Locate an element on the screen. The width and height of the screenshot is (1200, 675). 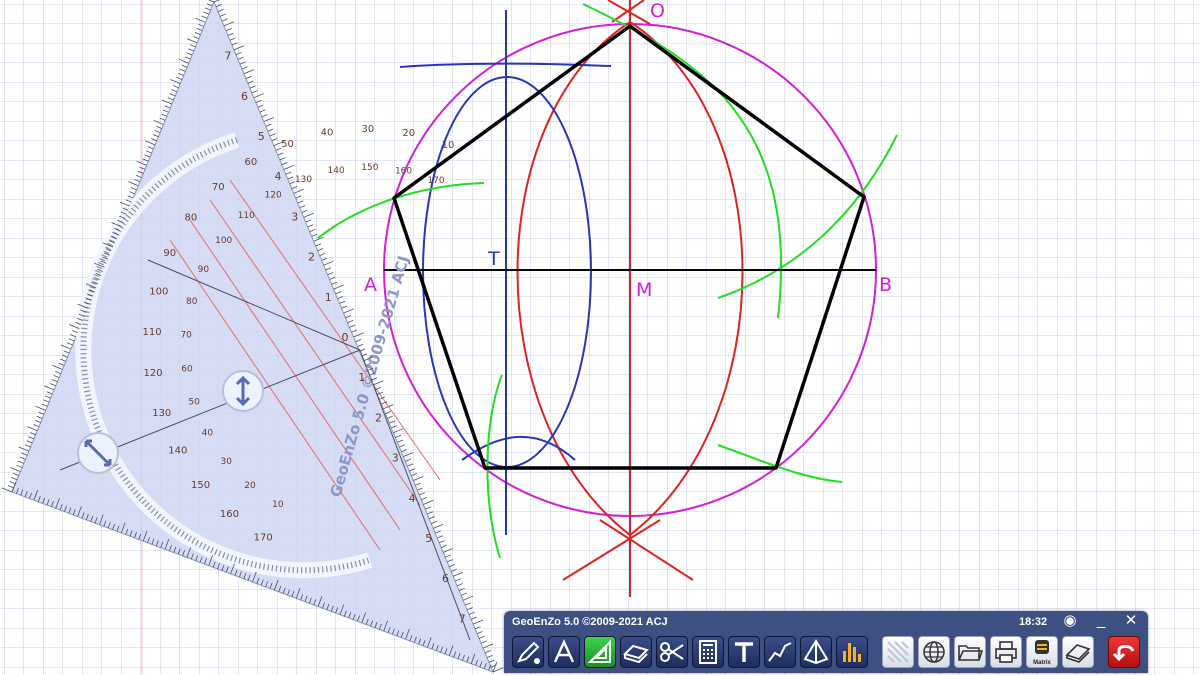
graph-tool-button is located at coordinates (780, 652).